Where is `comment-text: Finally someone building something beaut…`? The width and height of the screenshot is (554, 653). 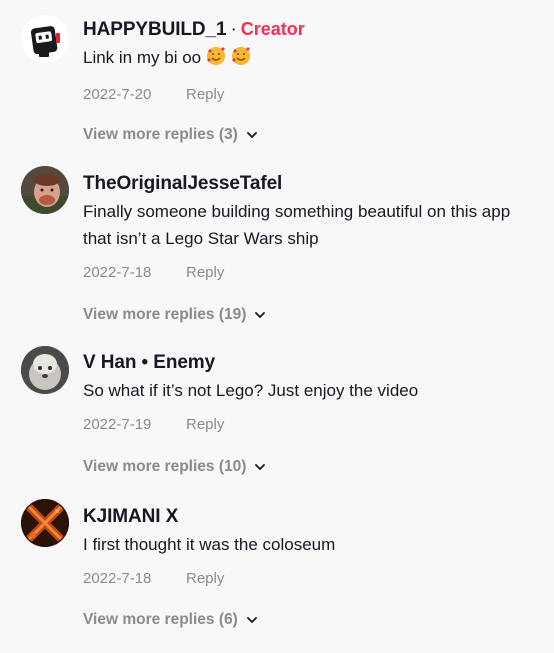
comment-text: Finally someone building something beaut… is located at coordinates (297, 225).